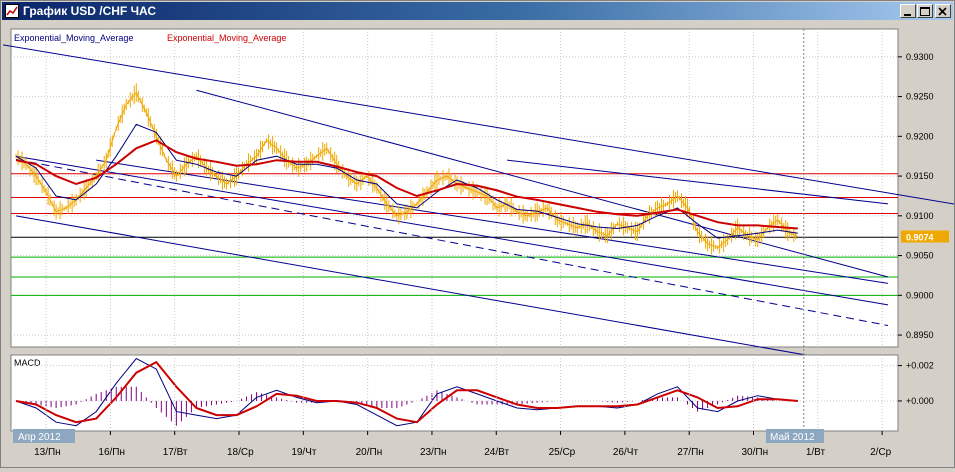  I want to click on title-bar: График USD /CHF ЧАС, so click(477, 11).